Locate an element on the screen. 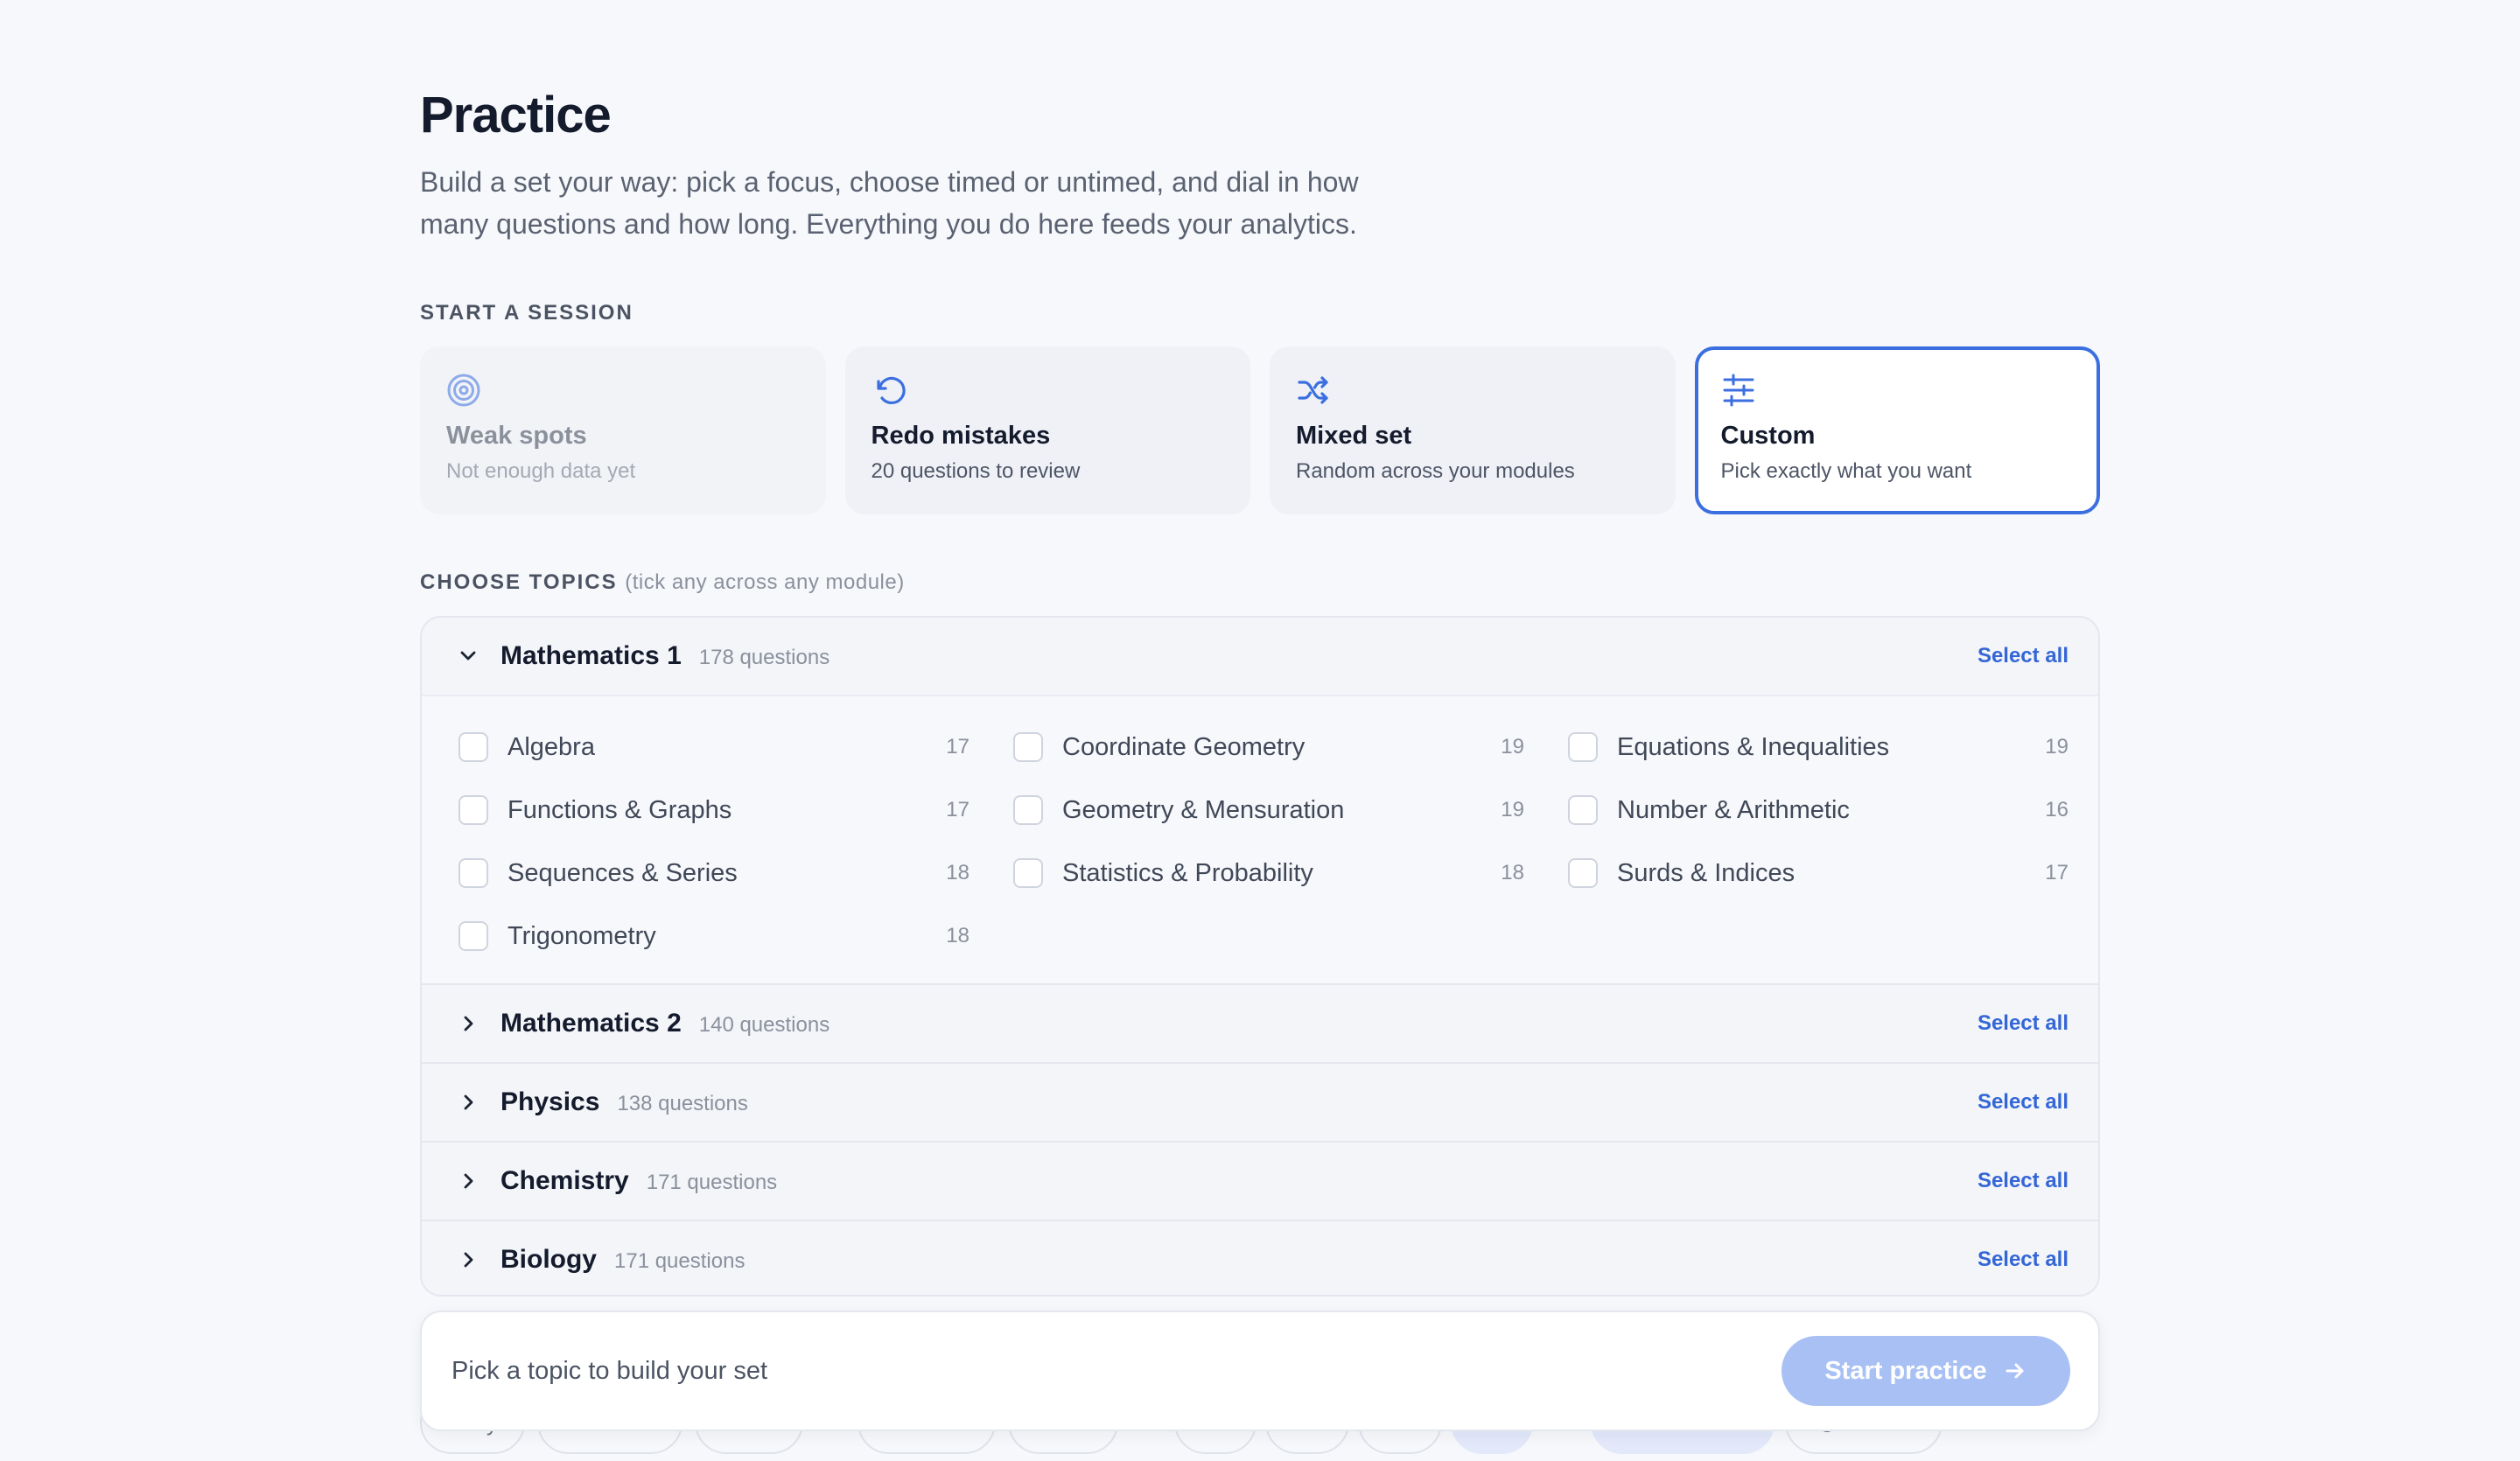 The height and width of the screenshot is (1461, 2520). session-card-custom: Custom Pick exactly what you want is located at coordinates (1897, 430).